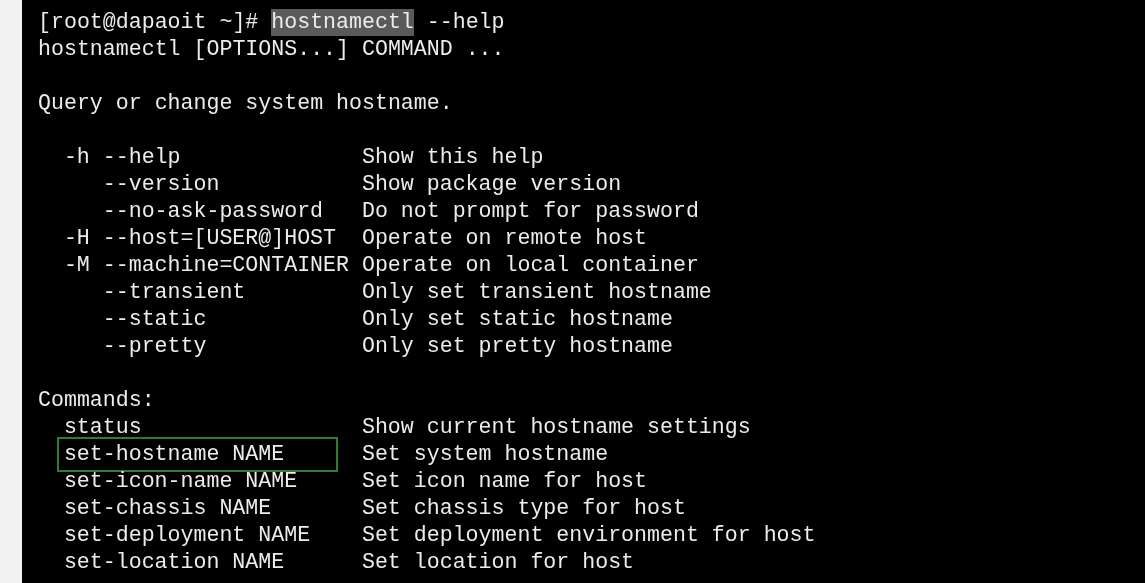  Describe the element at coordinates (517, 346) in the screenshot. I see `option-description: Only set pretty hostname` at that location.